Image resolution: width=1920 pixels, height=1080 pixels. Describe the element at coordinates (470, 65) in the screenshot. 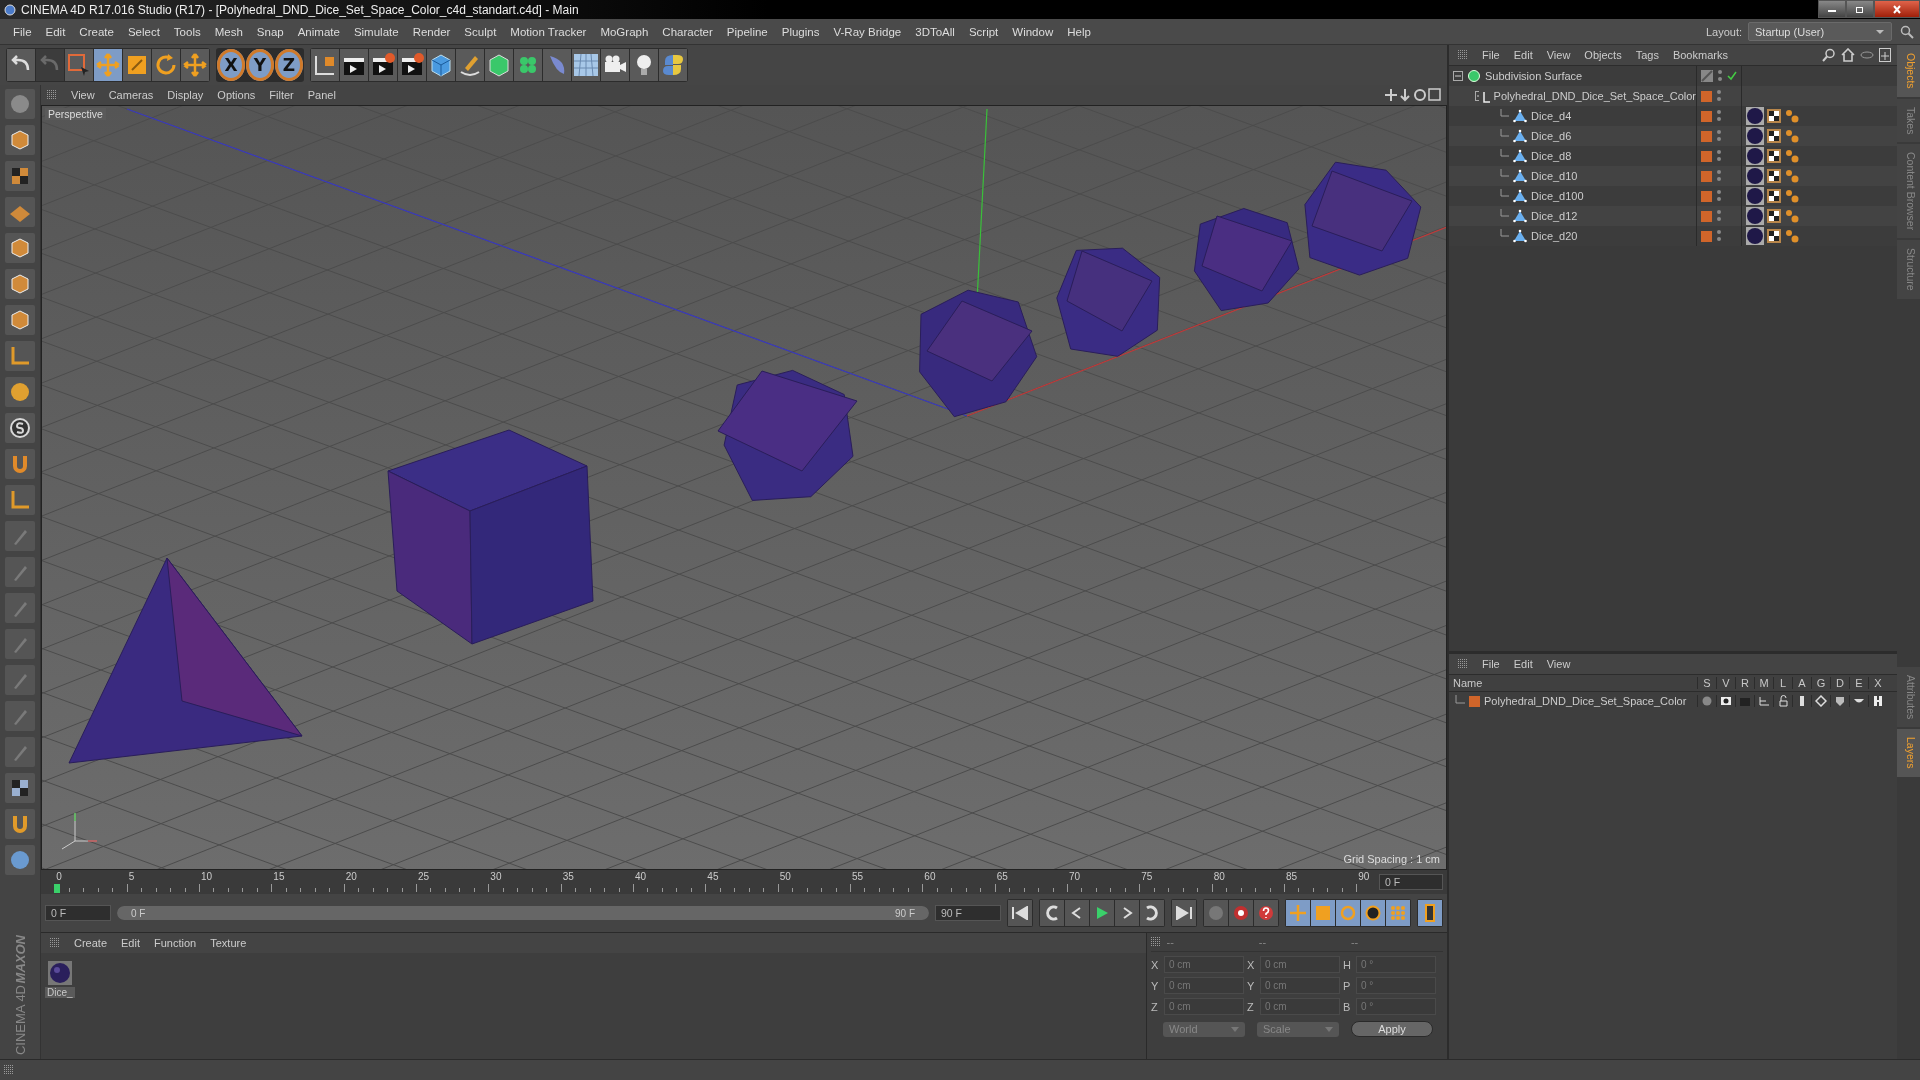

I see `pen-button` at that location.